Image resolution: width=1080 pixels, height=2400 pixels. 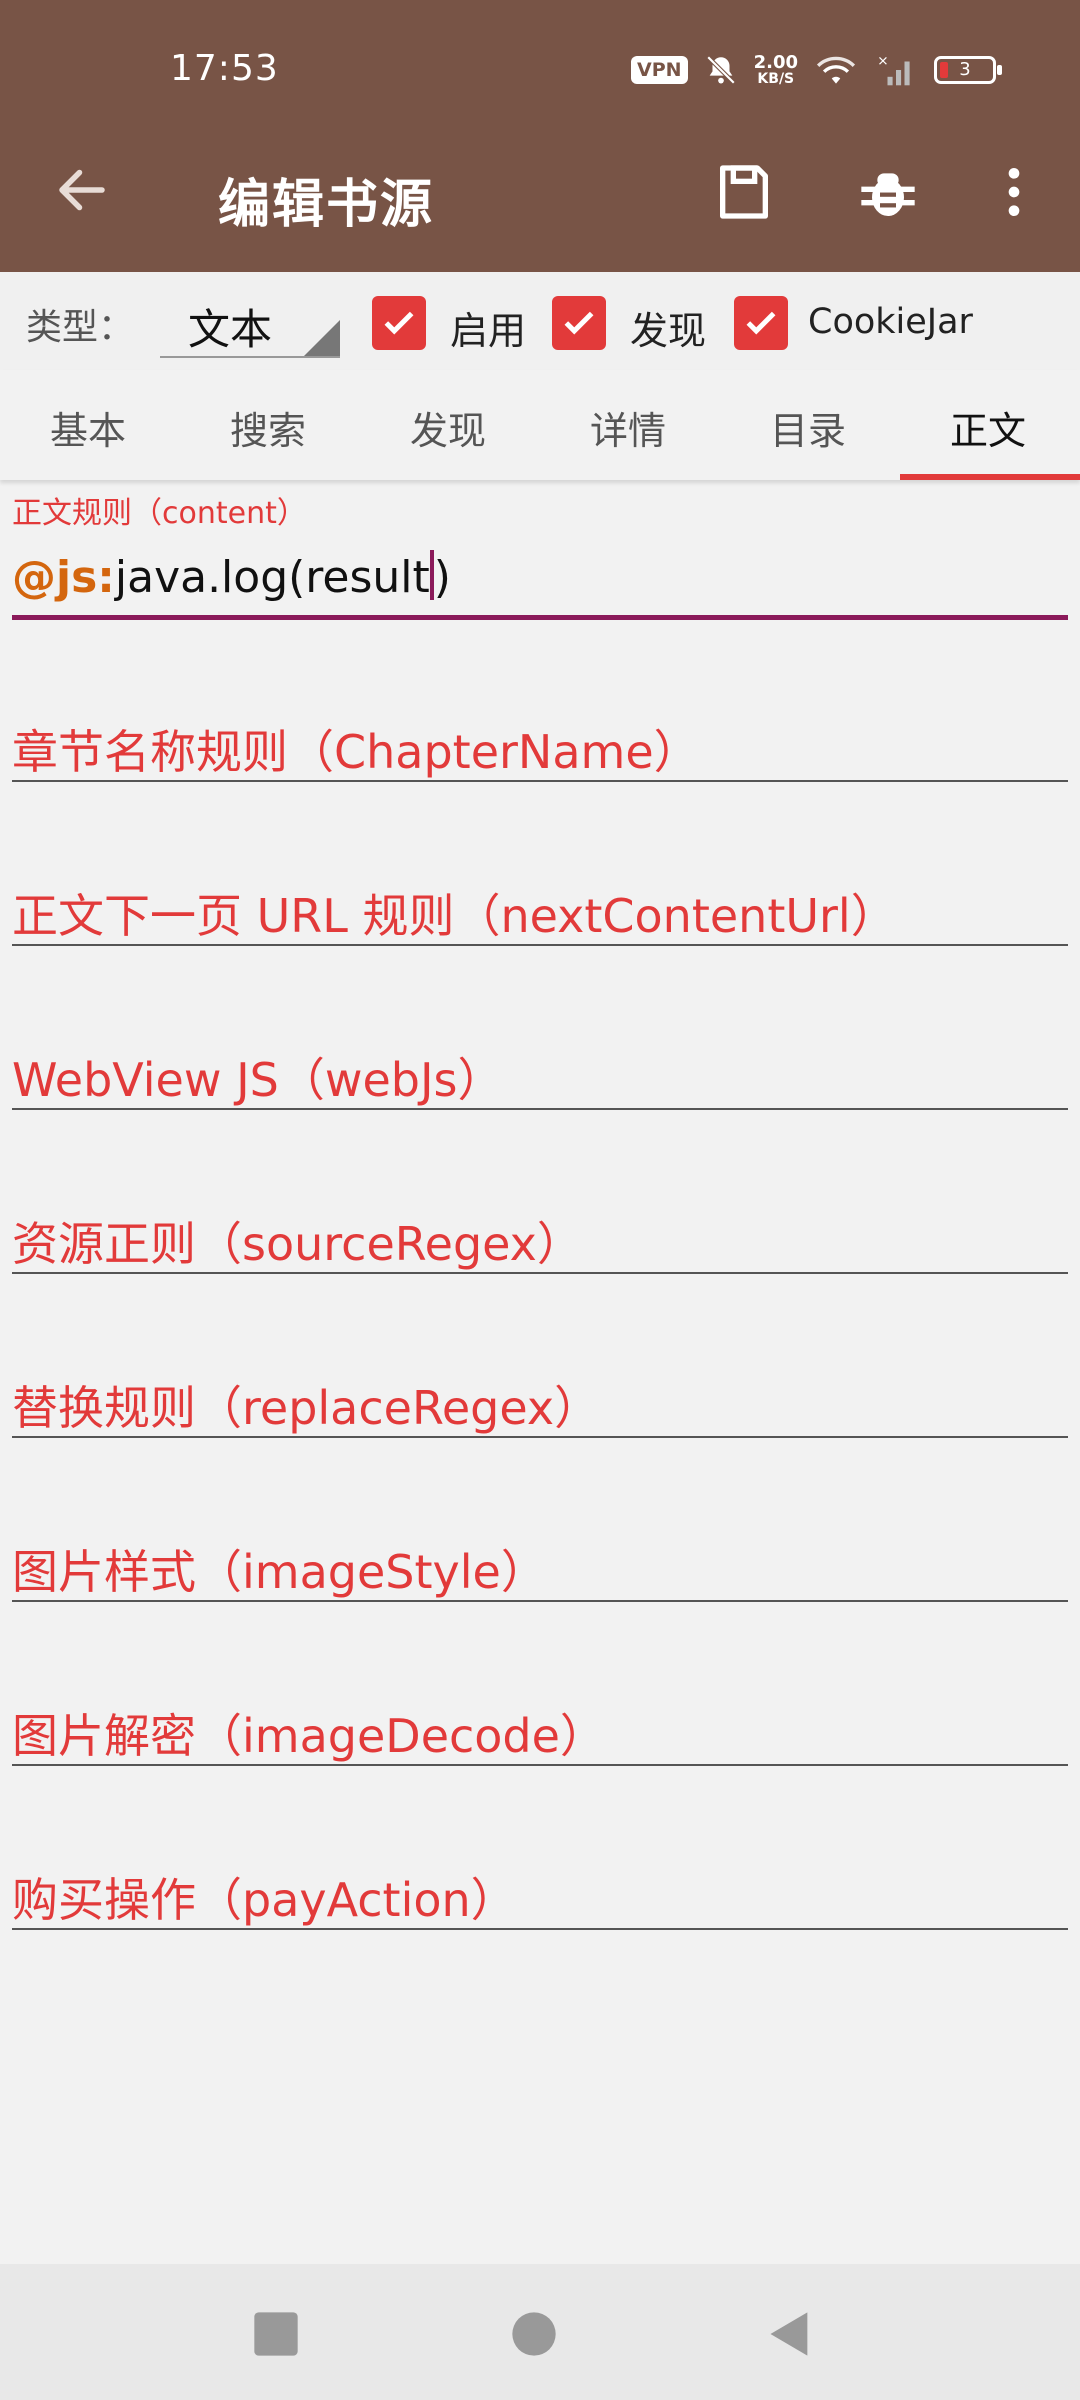 What do you see at coordinates (276, 2334) in the screenshot?
I see `recent-apps-icon` at bounding box center [276, 2334].